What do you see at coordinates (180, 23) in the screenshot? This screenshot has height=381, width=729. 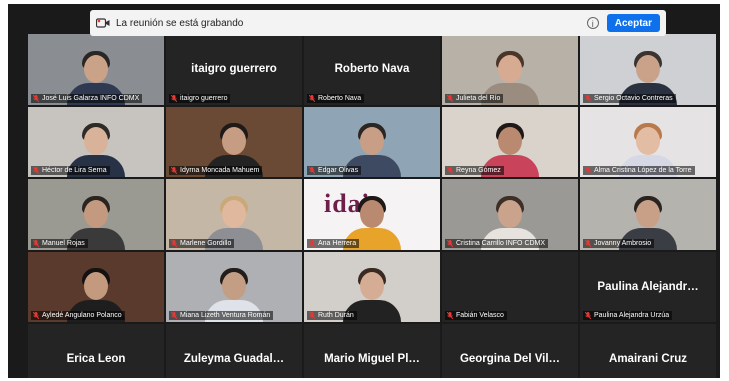 I see `recording-notice-text: La reunión se está grabando` at bounding box center [180, 23].